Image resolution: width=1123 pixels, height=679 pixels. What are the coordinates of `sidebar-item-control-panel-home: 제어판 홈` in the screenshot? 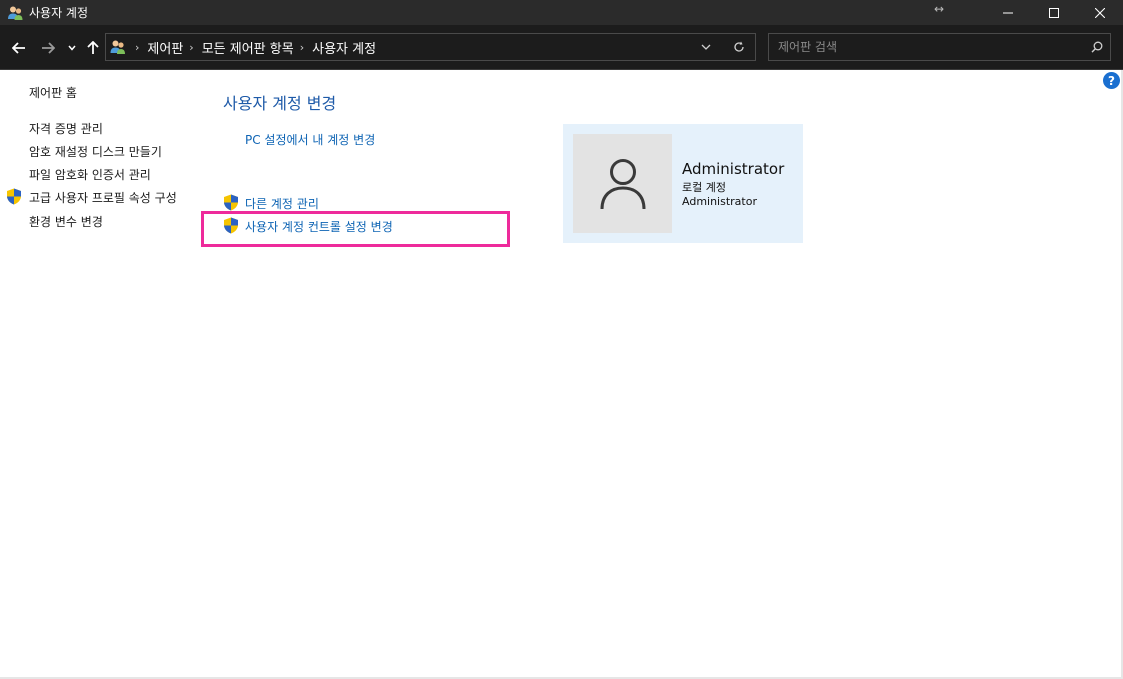 It's located at (53, 92).